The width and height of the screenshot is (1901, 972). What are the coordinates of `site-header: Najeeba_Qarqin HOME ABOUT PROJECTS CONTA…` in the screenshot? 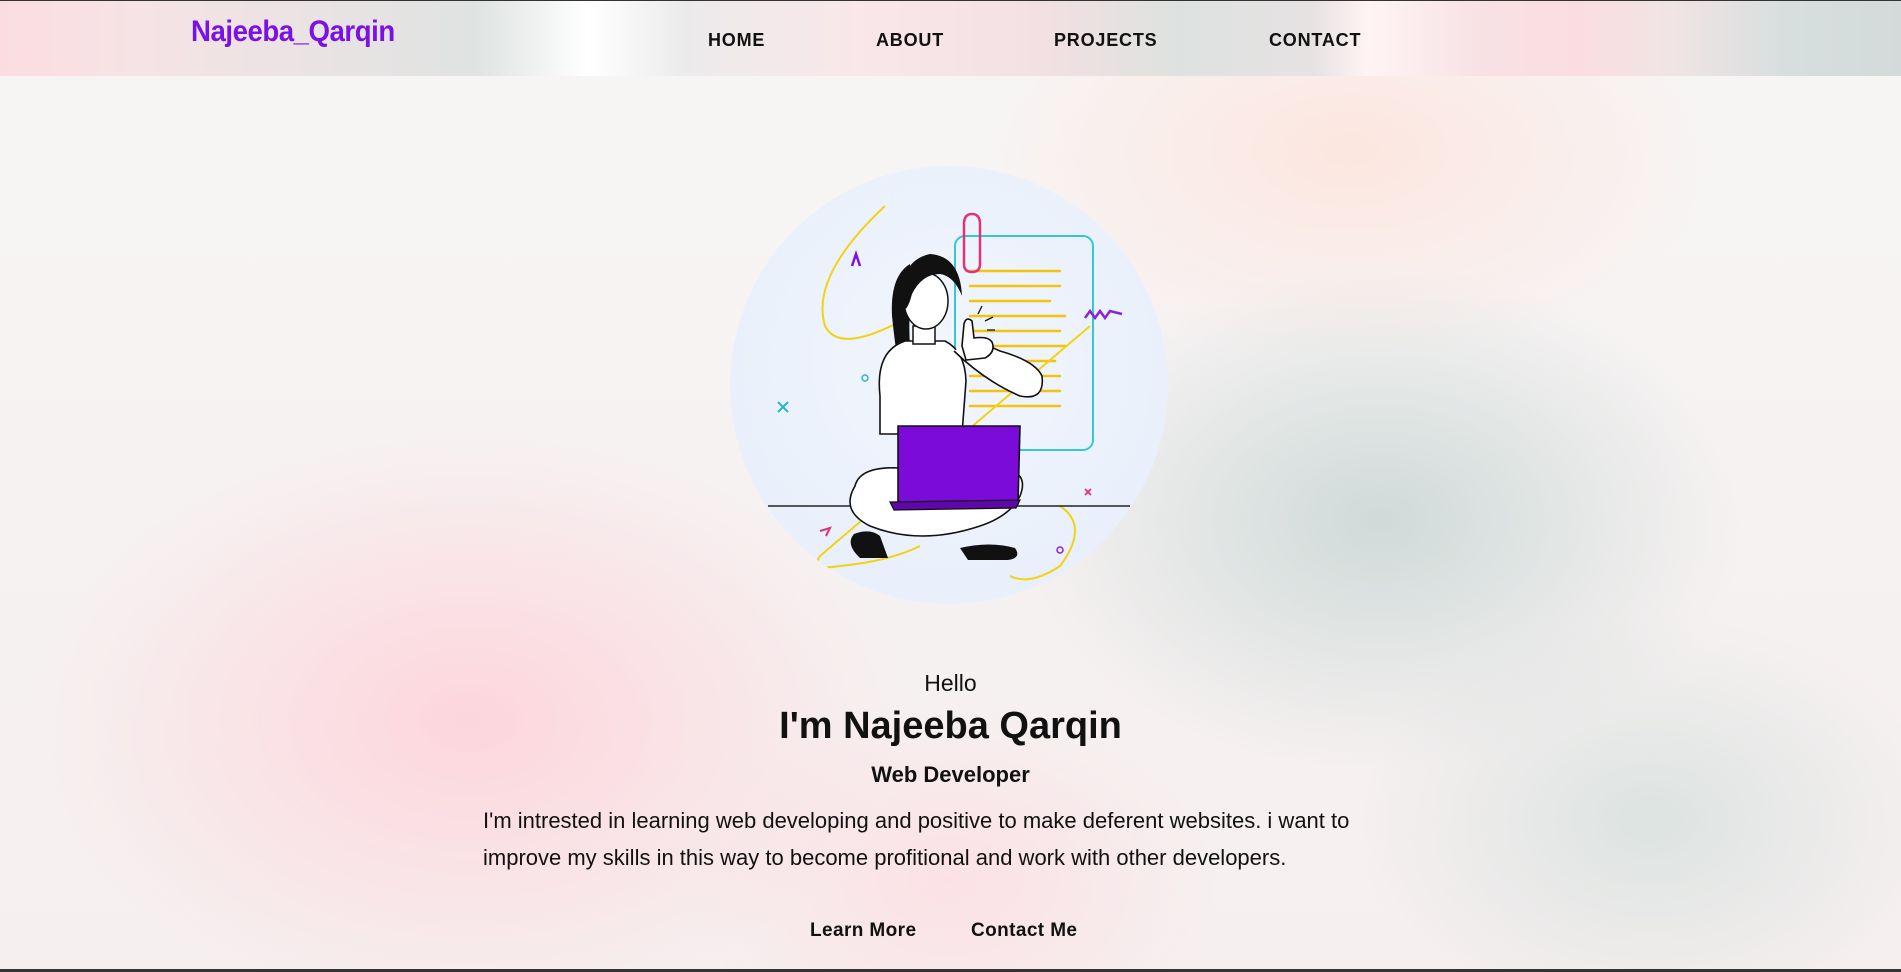 It's located at (950, 38).